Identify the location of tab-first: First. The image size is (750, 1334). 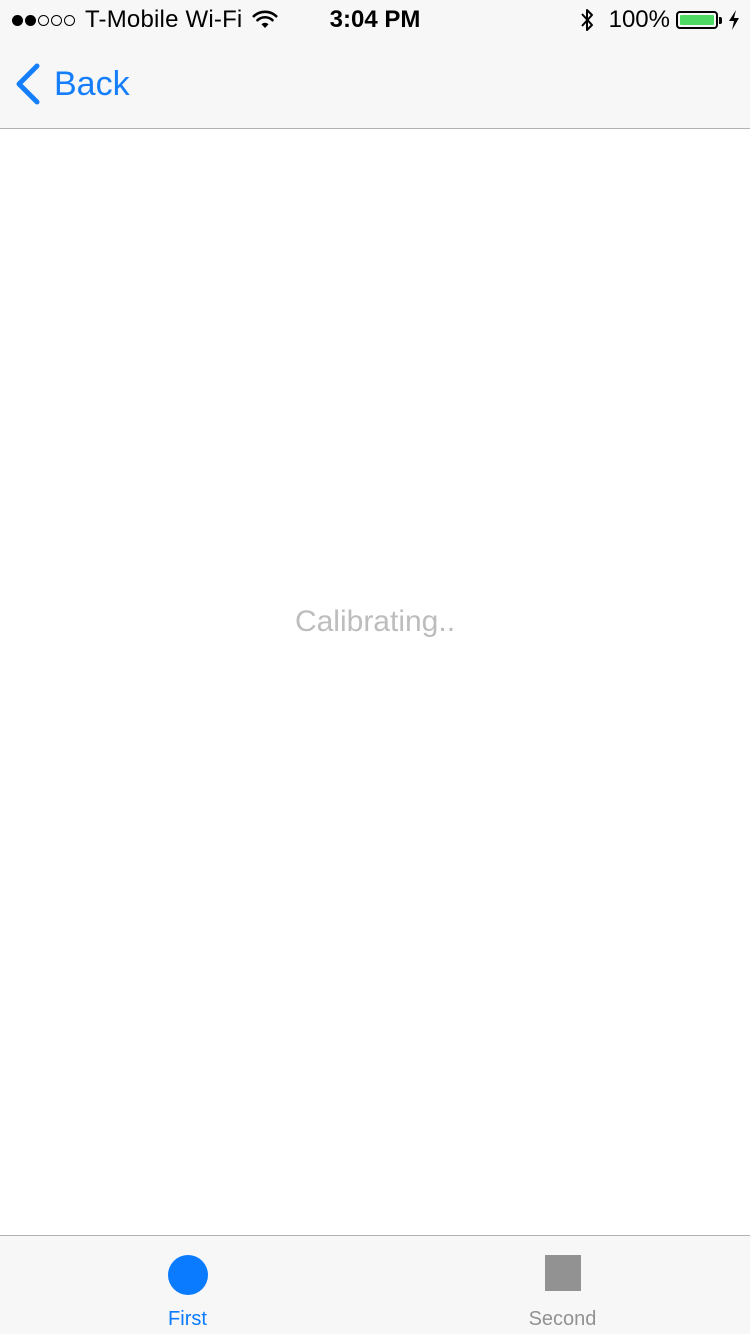
(187, 1285).